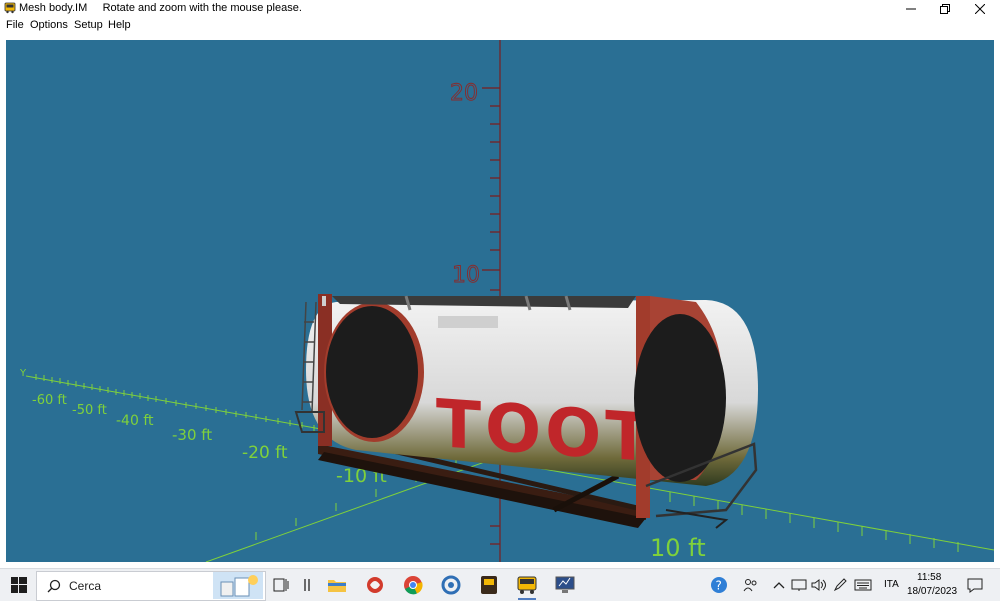 Image resolution: width=1000 pixels, height=601 pixels. Describe the element at coordinates (468, 322) in the screenshot. I see `tank-data-plate` at that location.